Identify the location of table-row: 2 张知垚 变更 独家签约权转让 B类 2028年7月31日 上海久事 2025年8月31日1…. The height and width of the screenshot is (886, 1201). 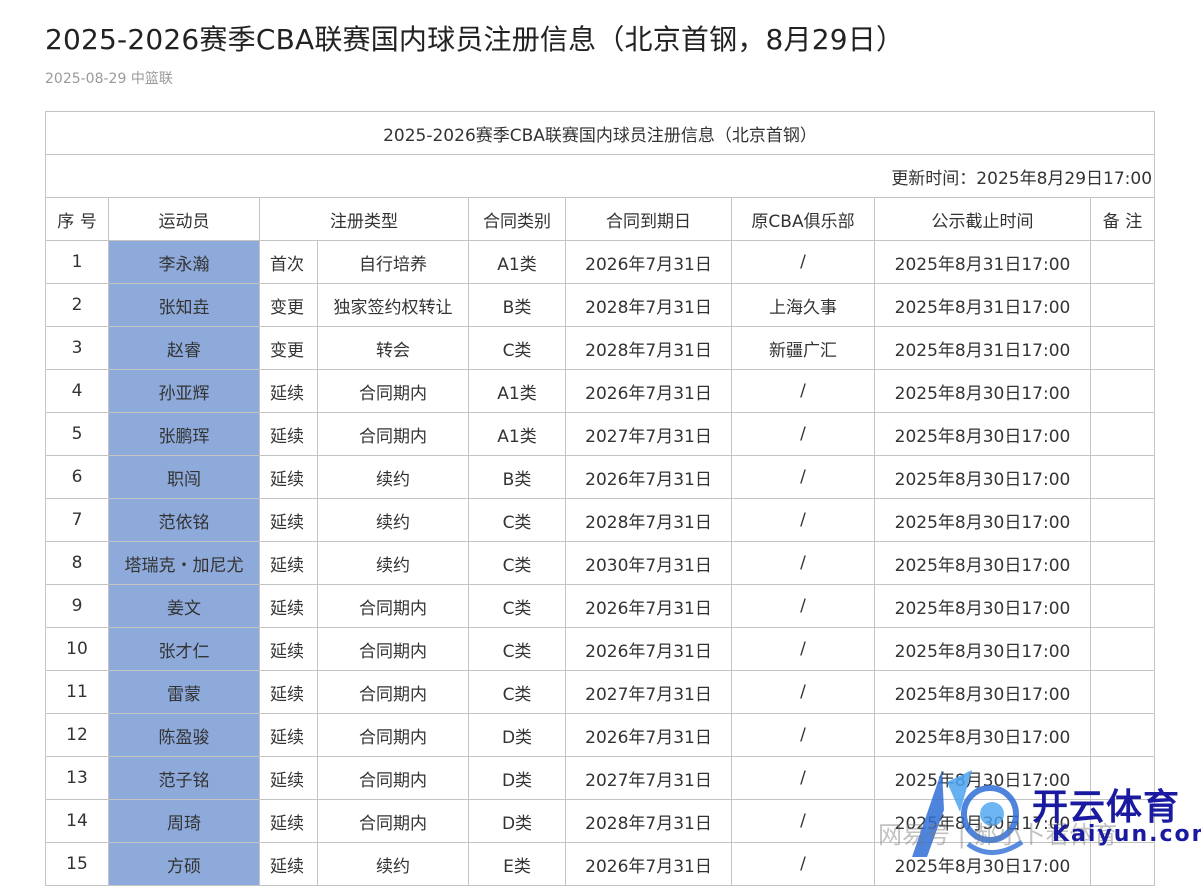
(600, 305).